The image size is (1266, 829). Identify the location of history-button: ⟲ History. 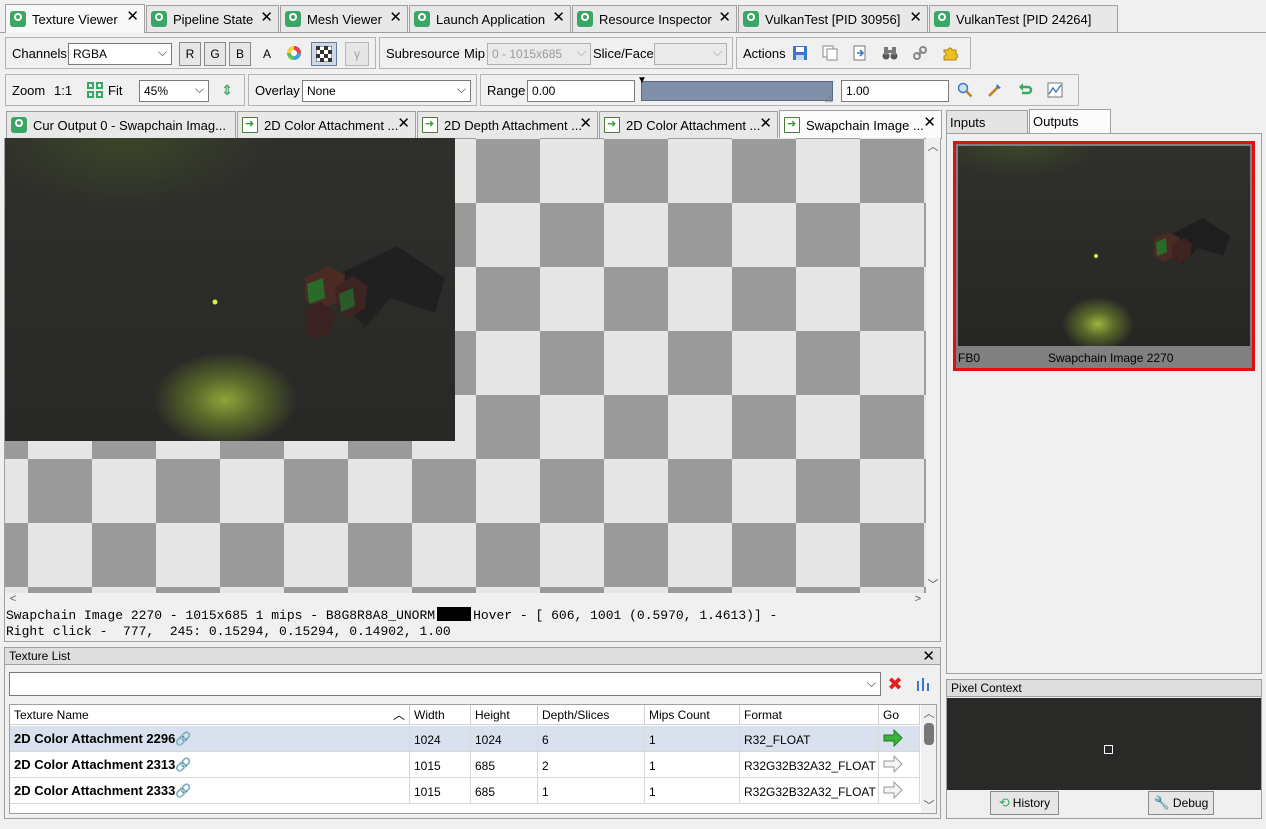
(1024, 803).